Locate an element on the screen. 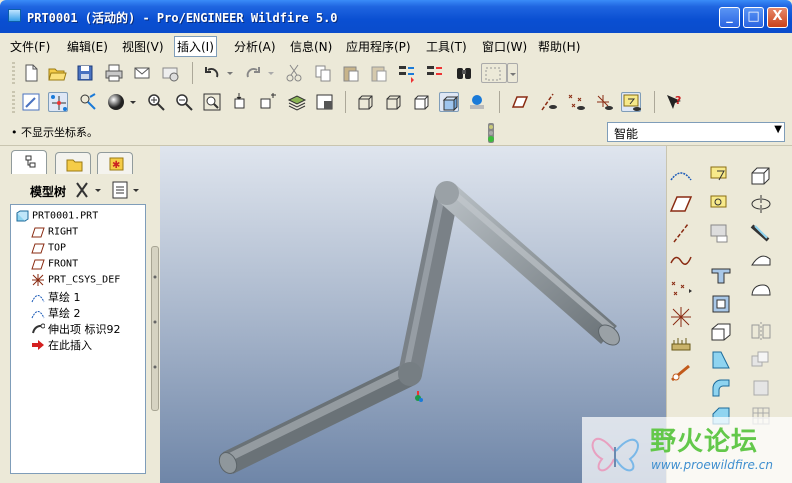 Image resolution: width=792 pixels, height=483 pixels. saved-views-icon is located at coordinates (268, 102).